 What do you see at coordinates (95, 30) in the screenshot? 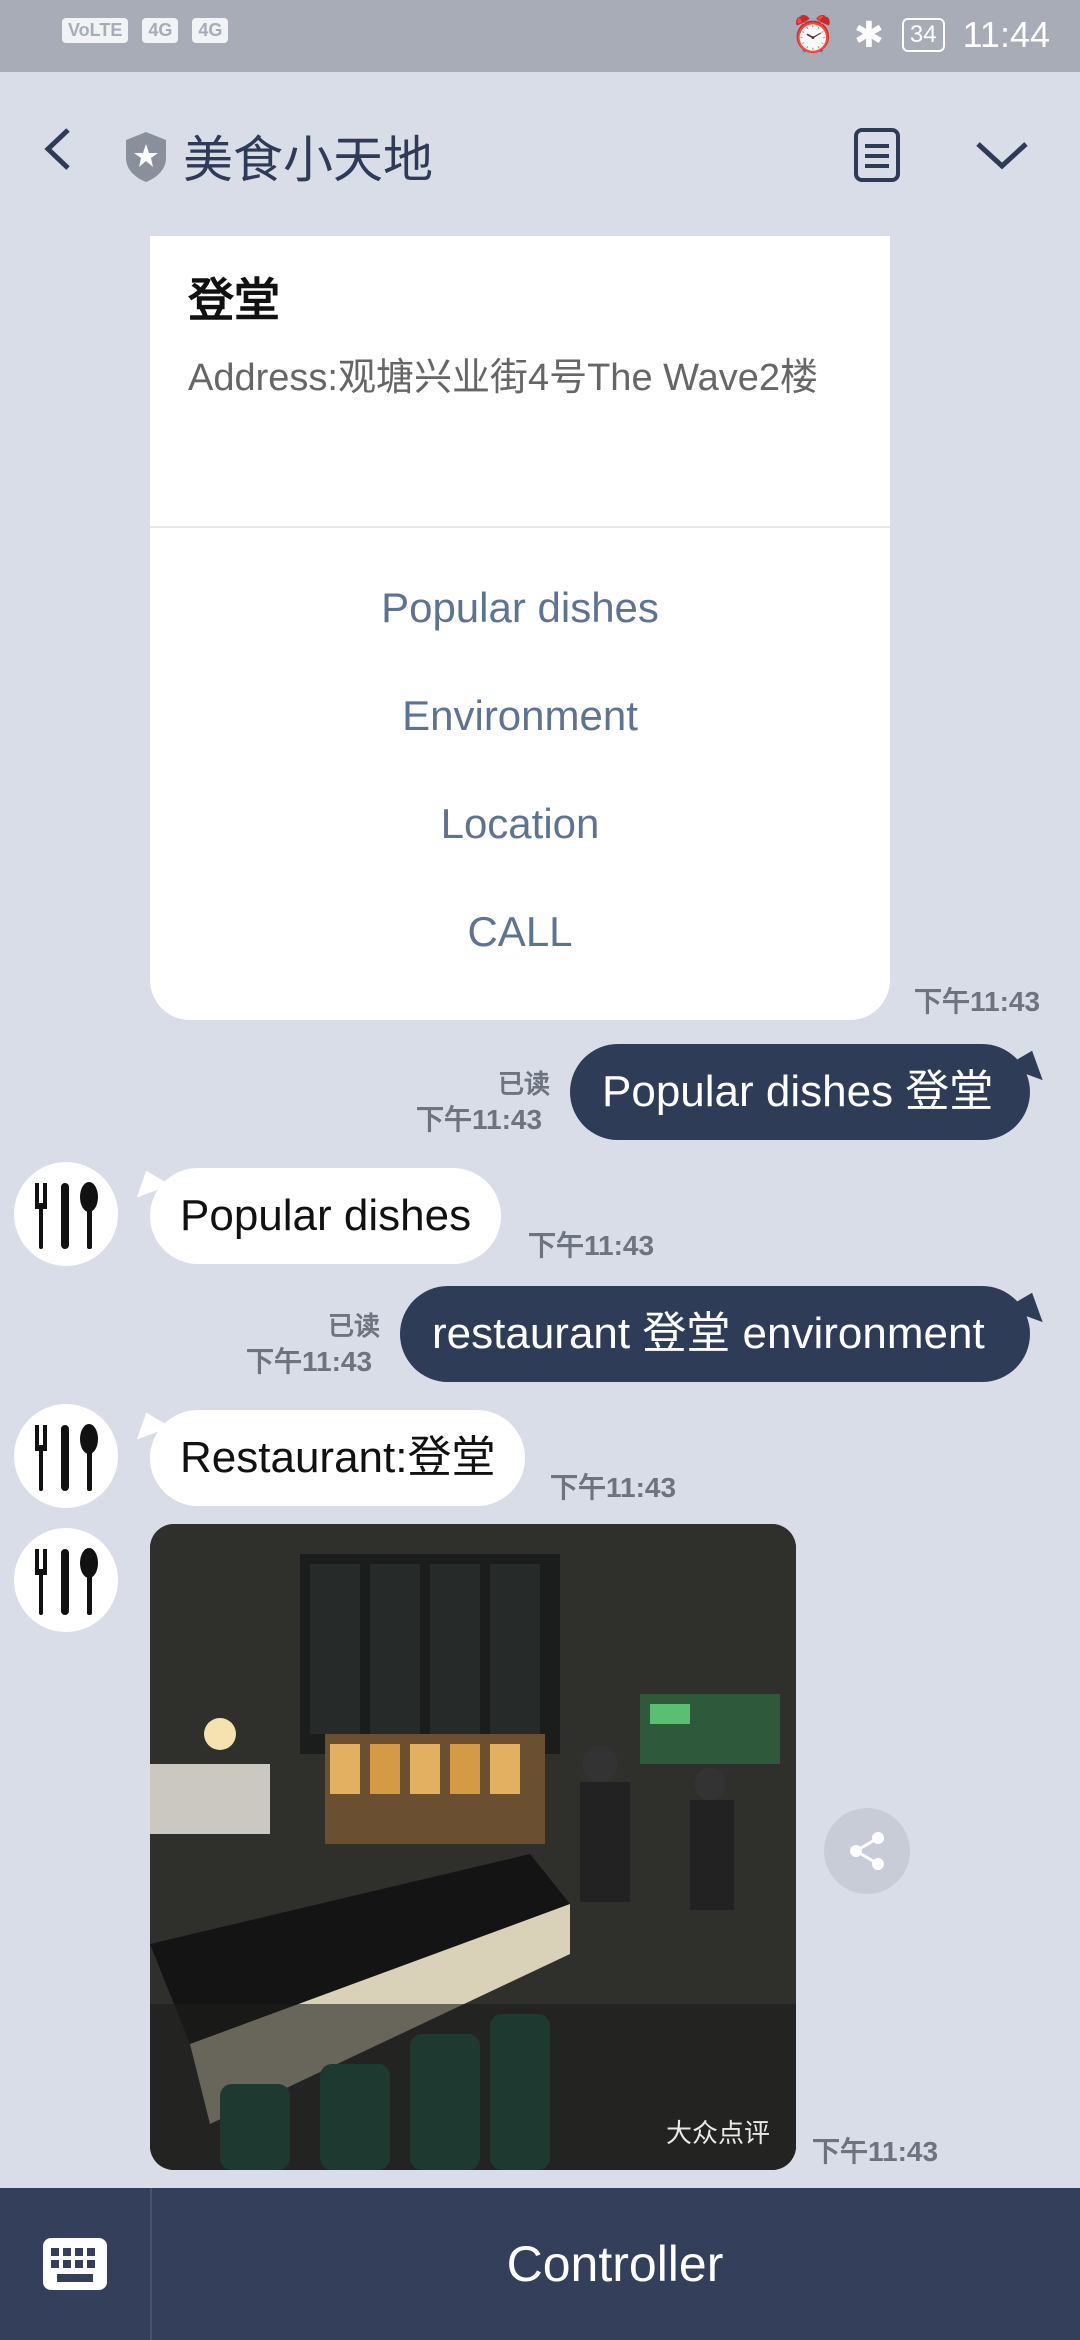
I see `volte-icon: VoLTE` at bounding box center [95, 30].